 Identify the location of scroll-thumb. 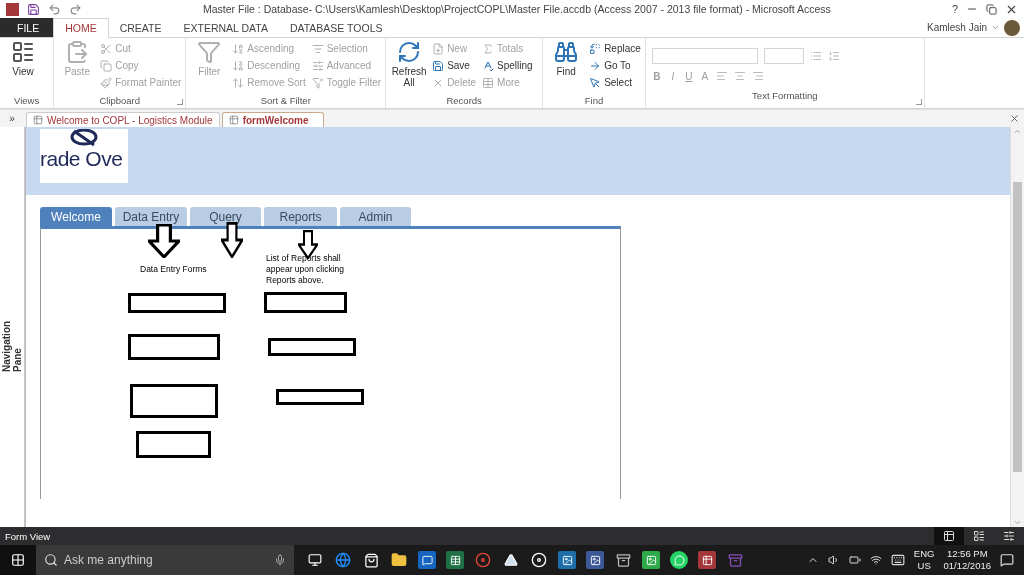
(1017, 327).